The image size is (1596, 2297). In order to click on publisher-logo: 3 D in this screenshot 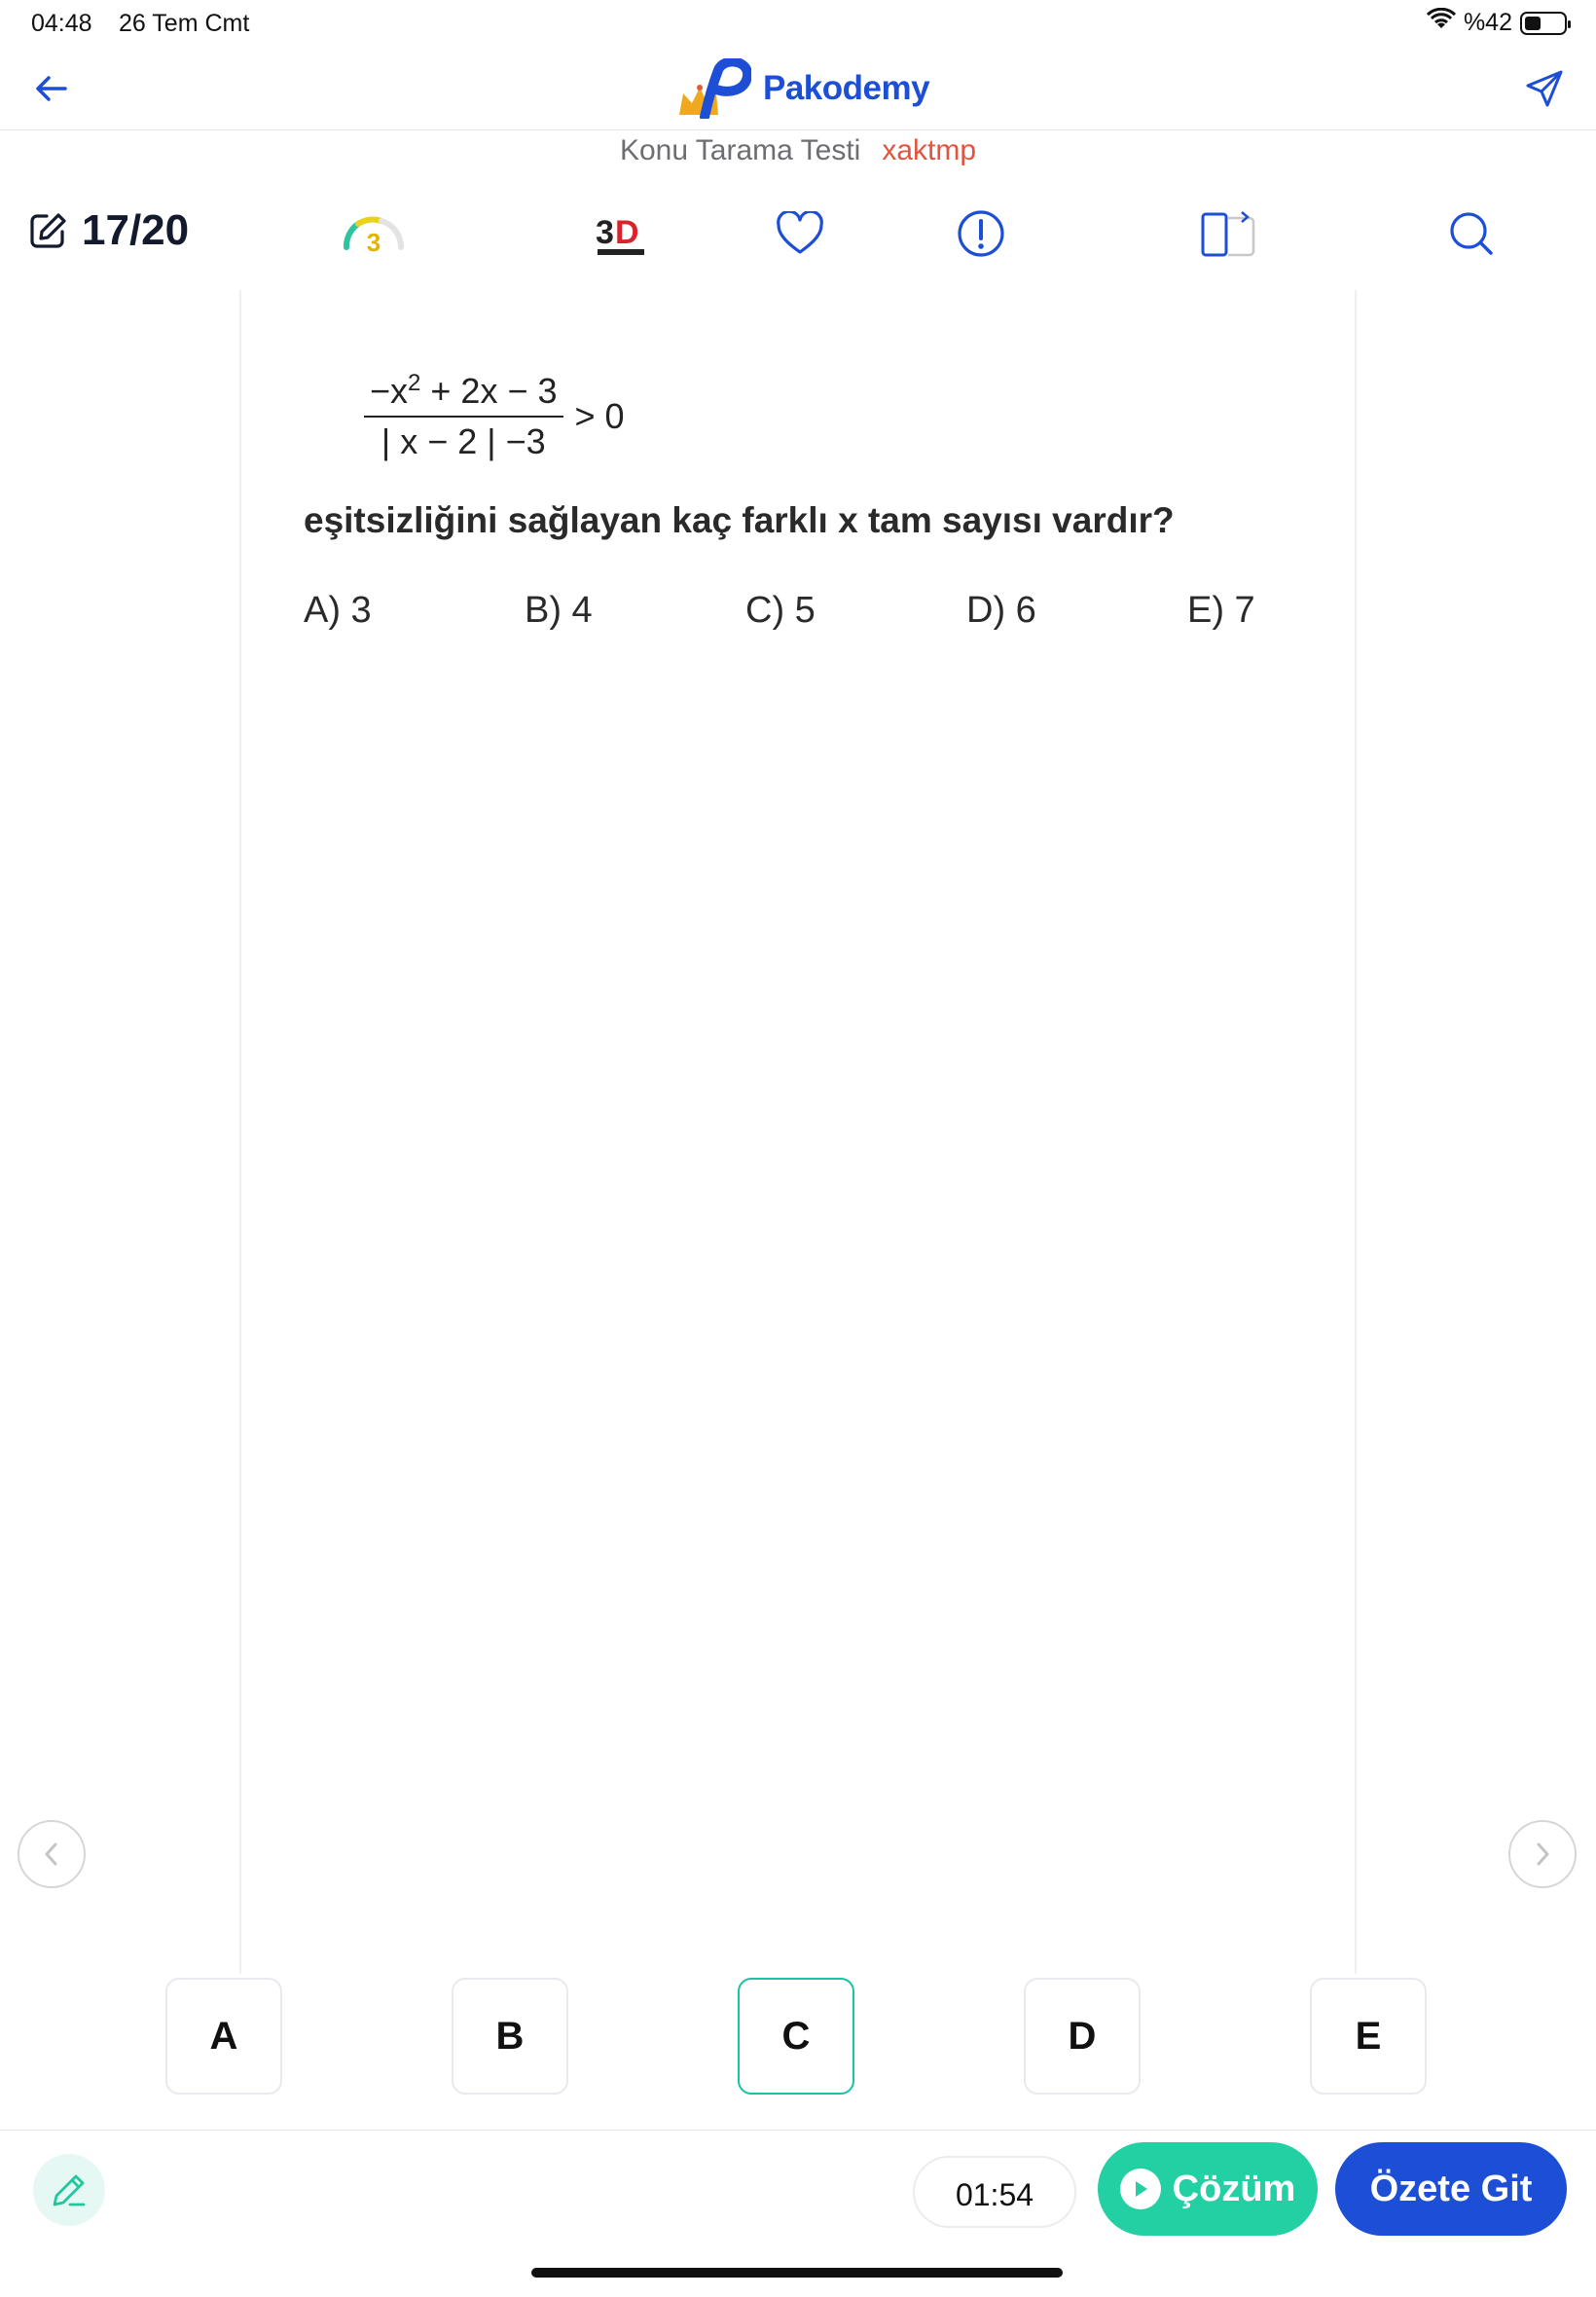, I will do `click(621, 233)`.